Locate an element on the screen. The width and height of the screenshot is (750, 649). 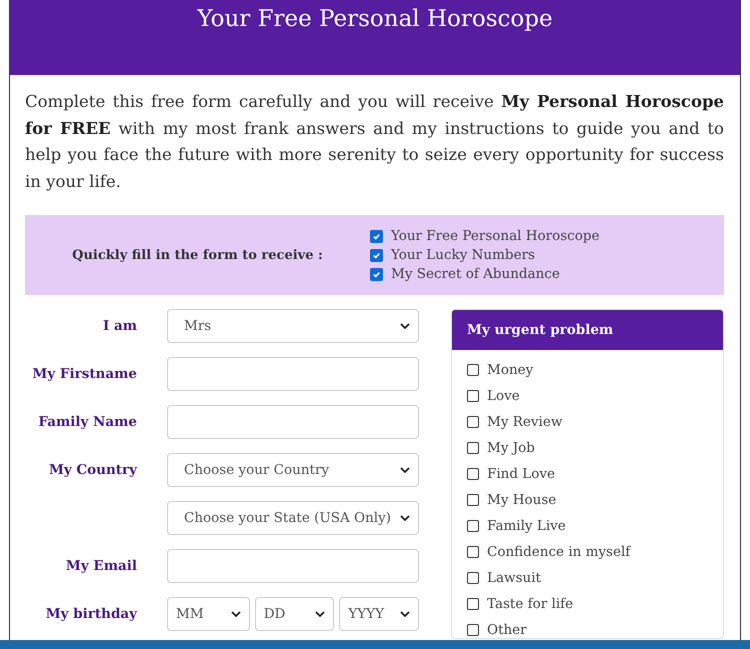
checkbox-label: Confidence in myself is located at coordinates (558, 552).